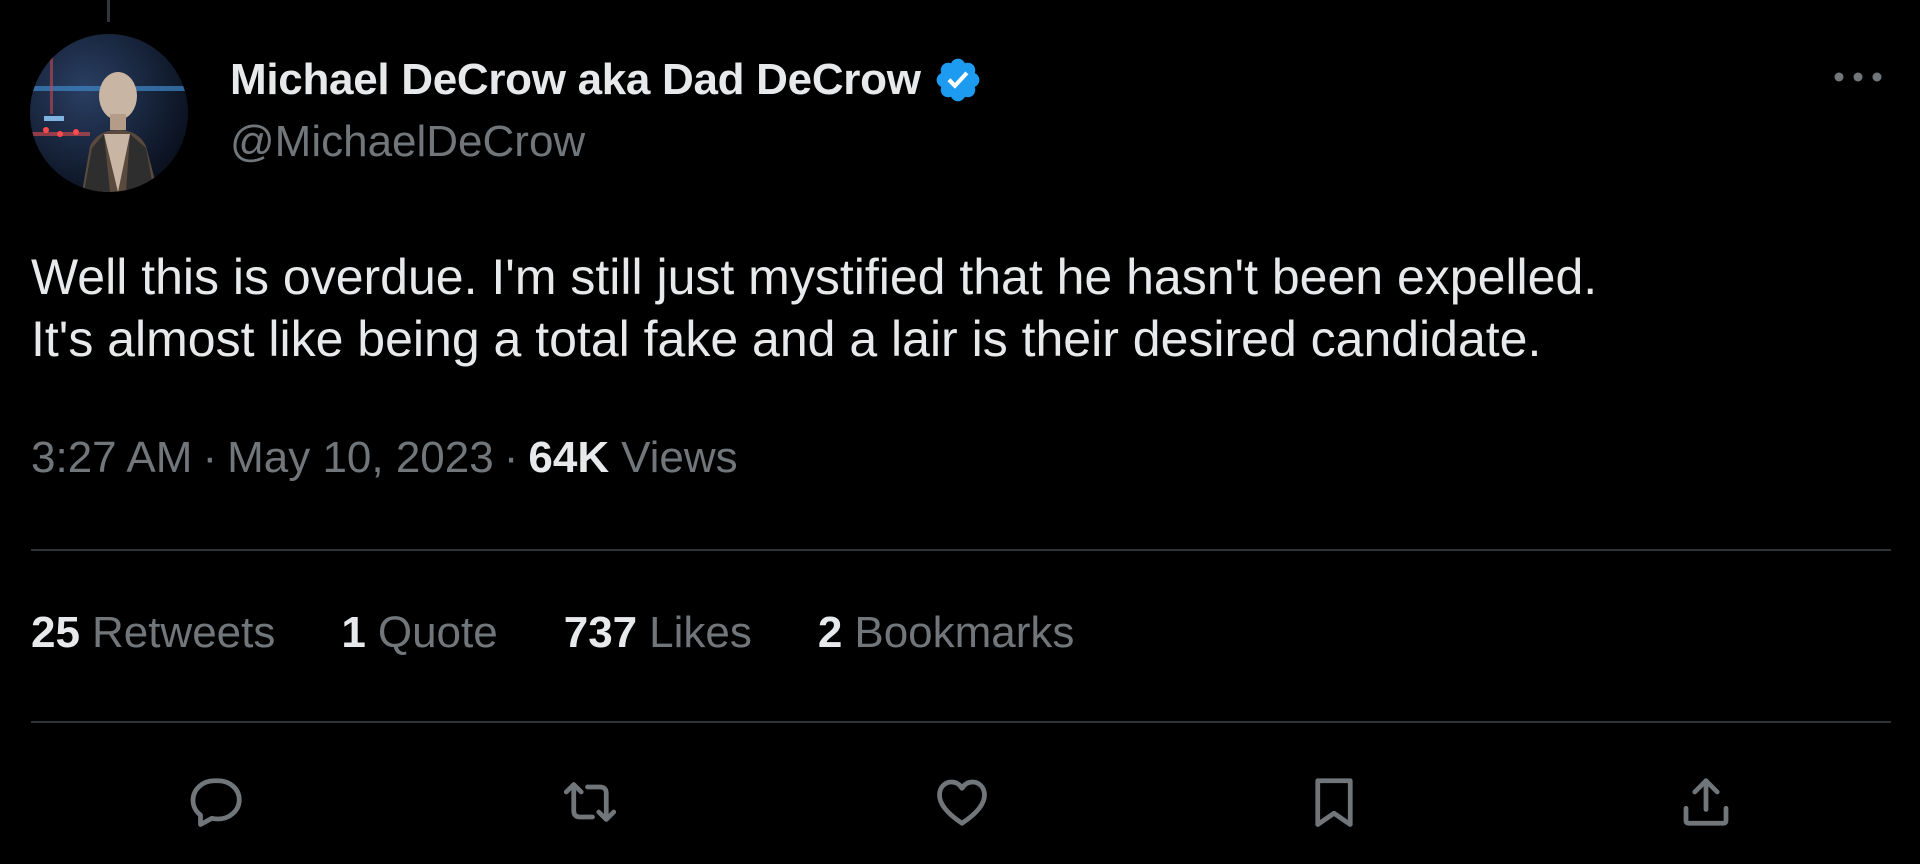 Image resolution: width=1920 pixels, height=864 pixels. Describe the element at coordinates (964, 632) in the screenshot. I see `bookmarks-label: Bookmarks` at that location.